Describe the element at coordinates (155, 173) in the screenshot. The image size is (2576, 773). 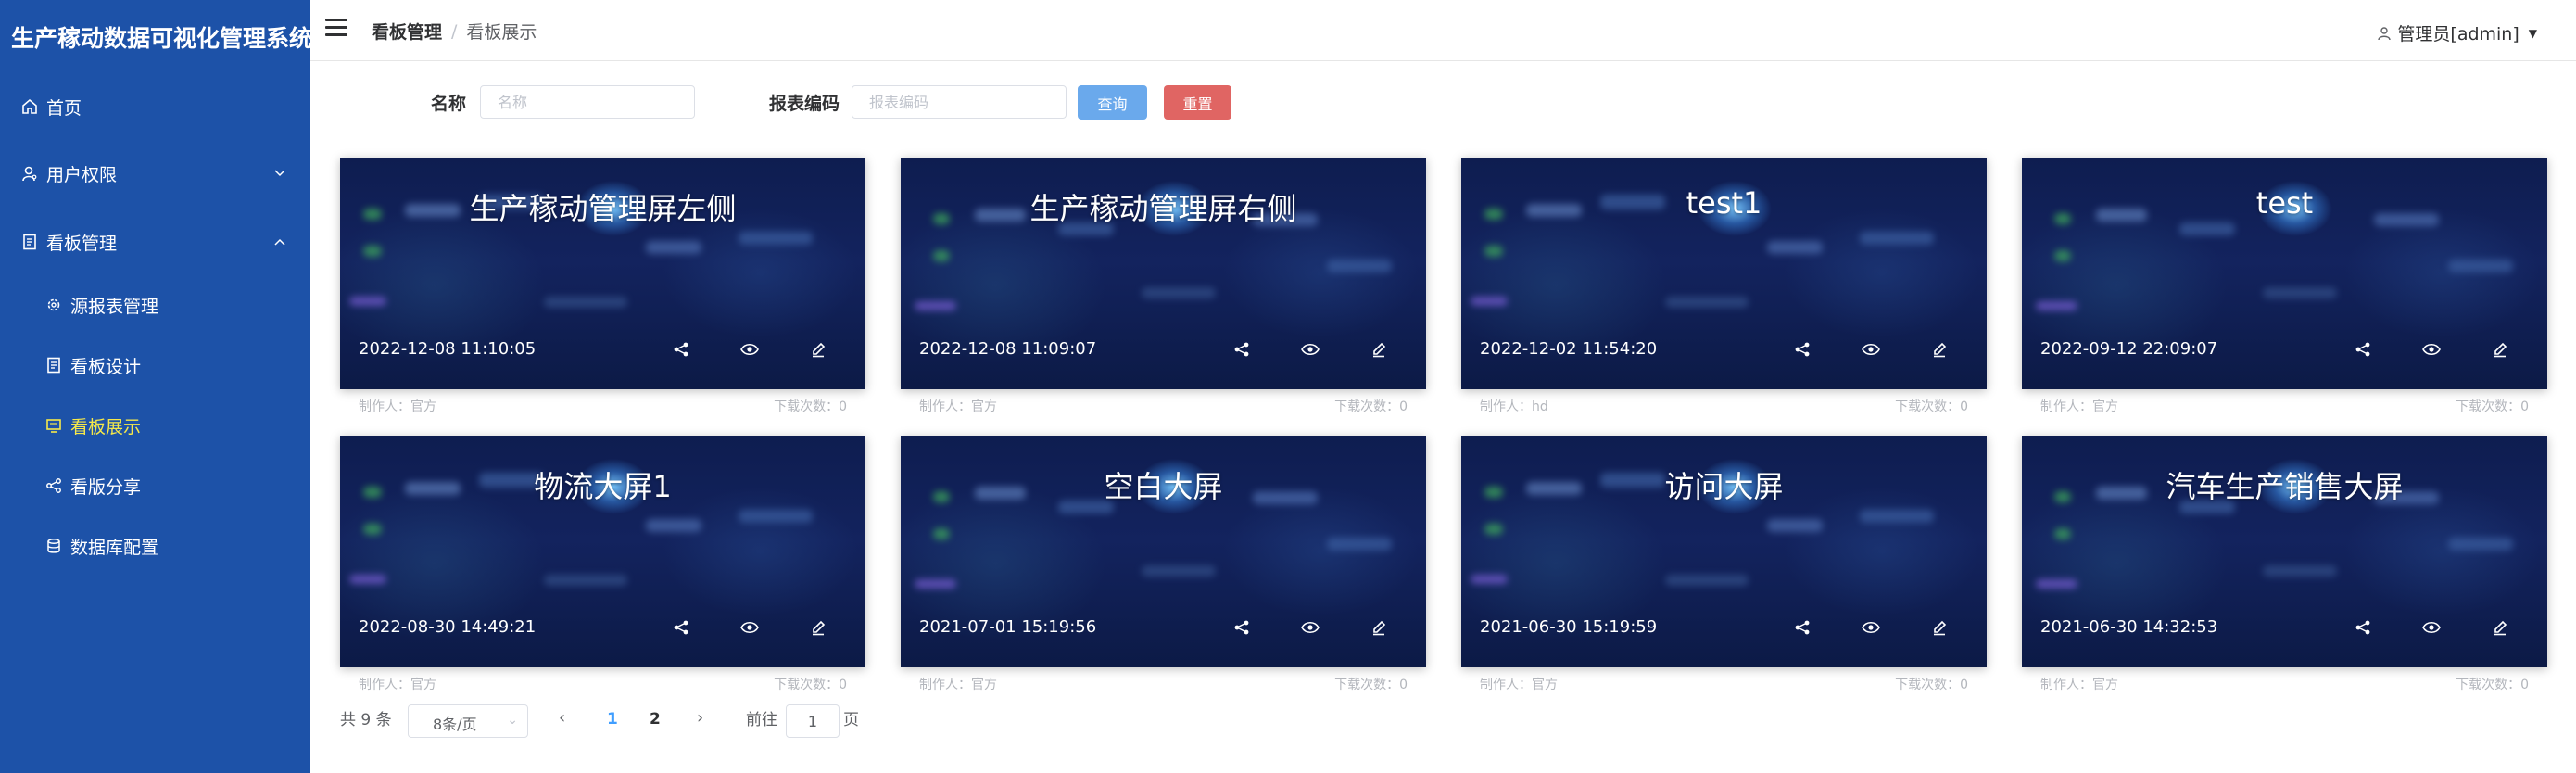
I see `sidebar-item-user-permissions: 用户权限` at that location.